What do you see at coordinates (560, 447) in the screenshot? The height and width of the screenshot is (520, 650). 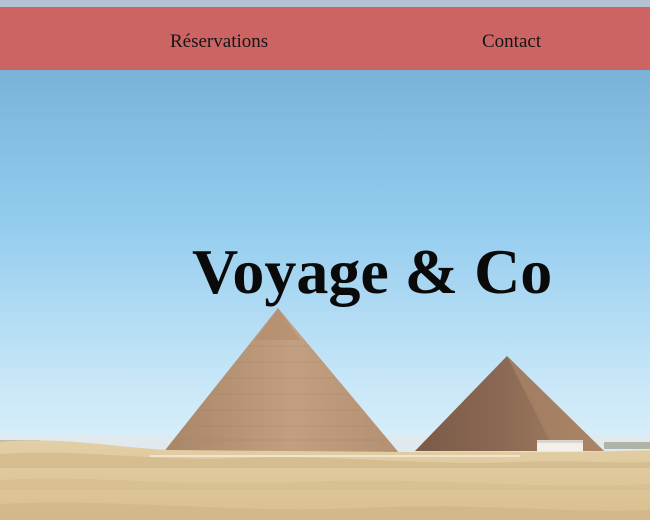 I see `building` at bounding box center [560, 447].